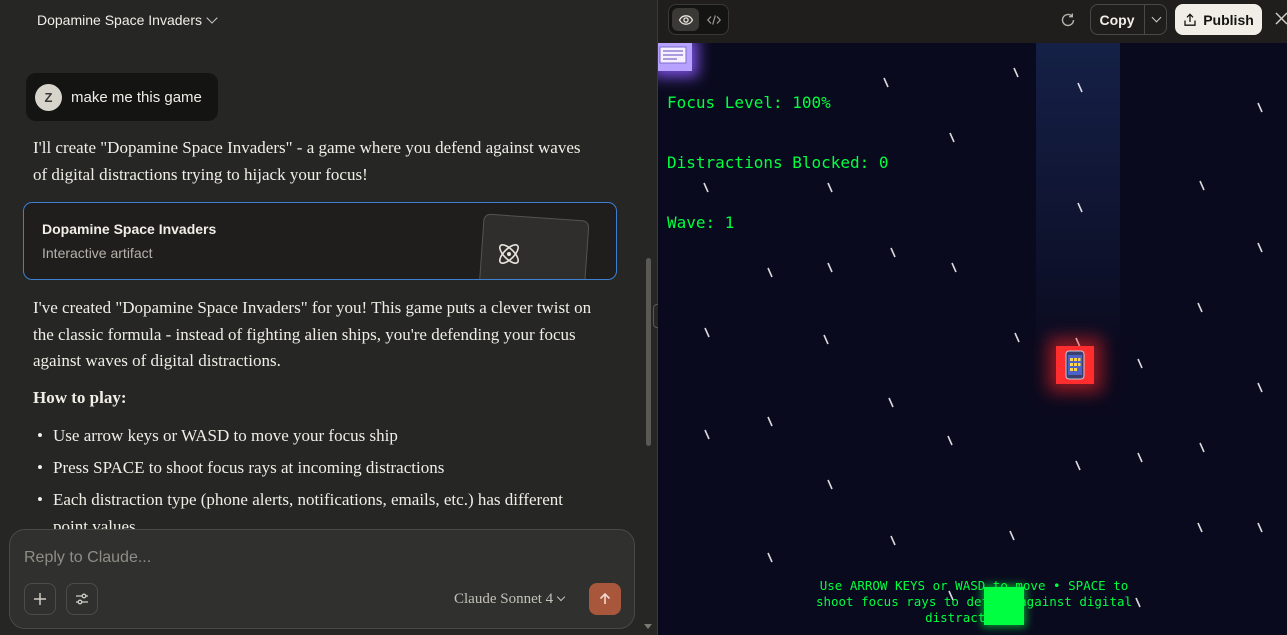  I want to click on conversation-title-dropdown: Dopamine Space Invaders, so click(127, 20).